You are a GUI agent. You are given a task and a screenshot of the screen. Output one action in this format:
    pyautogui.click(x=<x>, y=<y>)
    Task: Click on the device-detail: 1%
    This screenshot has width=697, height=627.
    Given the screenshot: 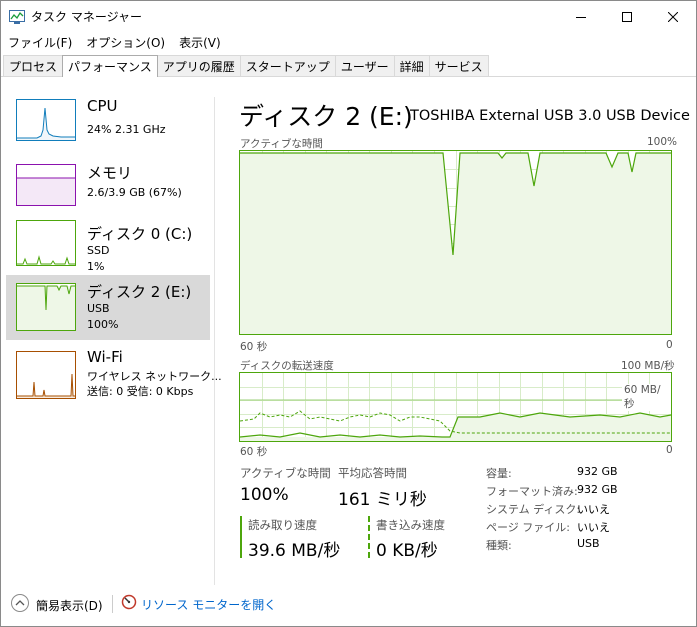 What is the action you would take?
    pyautogui.click(x=96, y=266)
    